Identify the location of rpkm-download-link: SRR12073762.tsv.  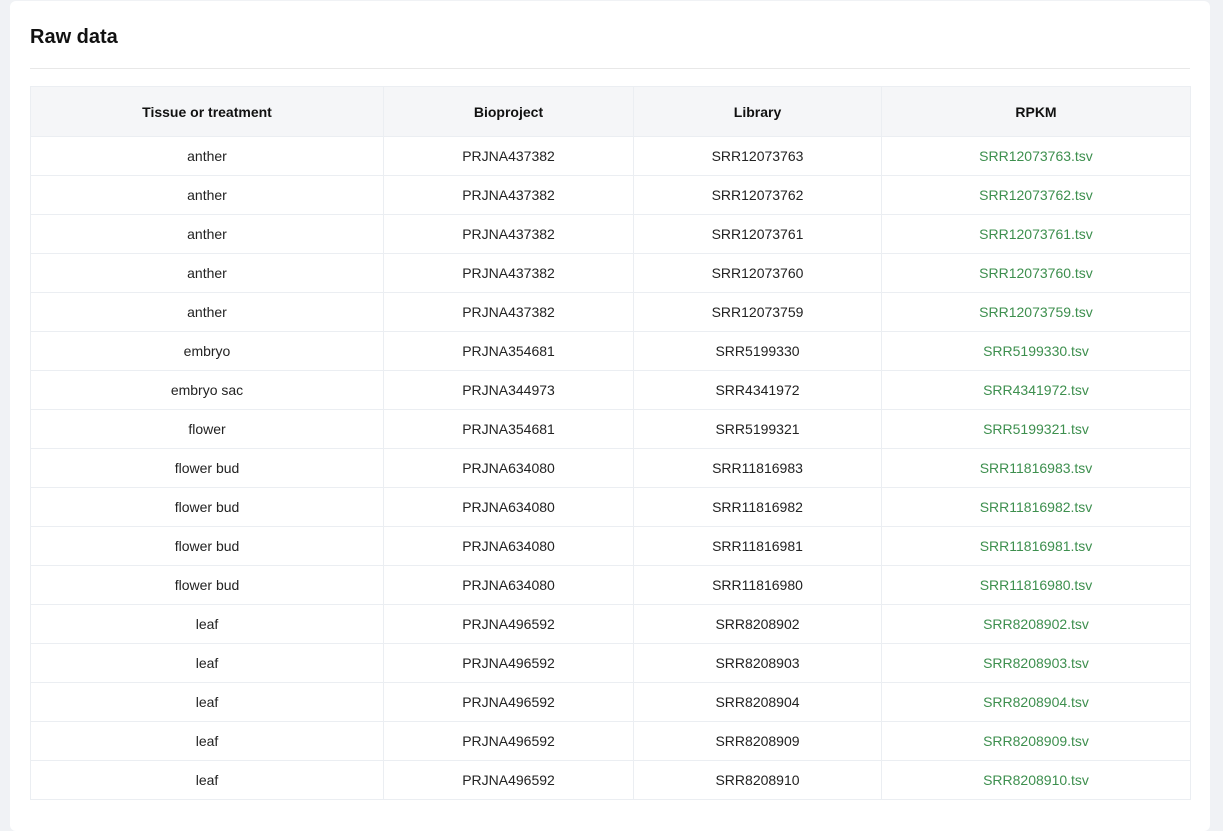
(1036, 195).